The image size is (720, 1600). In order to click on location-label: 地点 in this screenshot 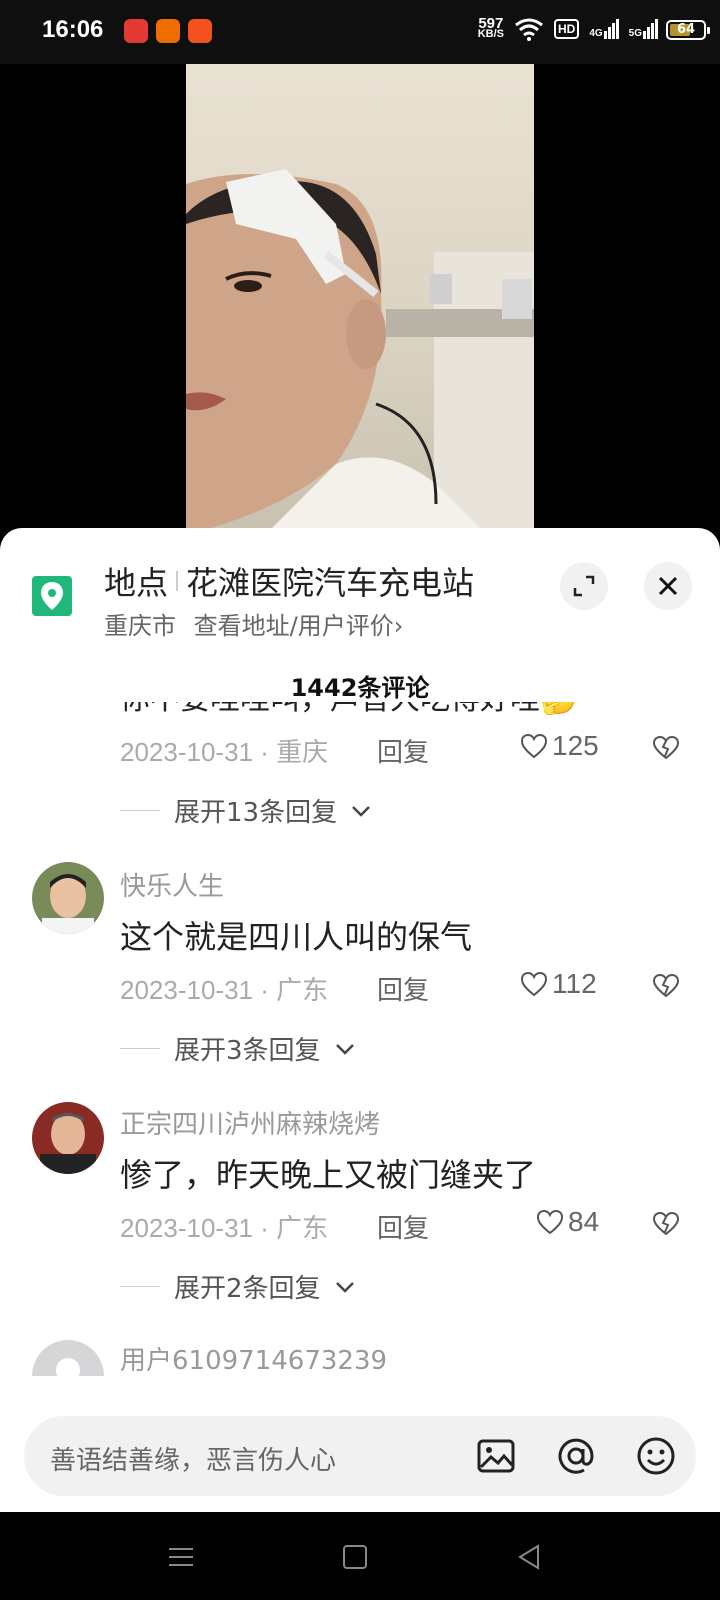, I will do `click(136, 583)`.